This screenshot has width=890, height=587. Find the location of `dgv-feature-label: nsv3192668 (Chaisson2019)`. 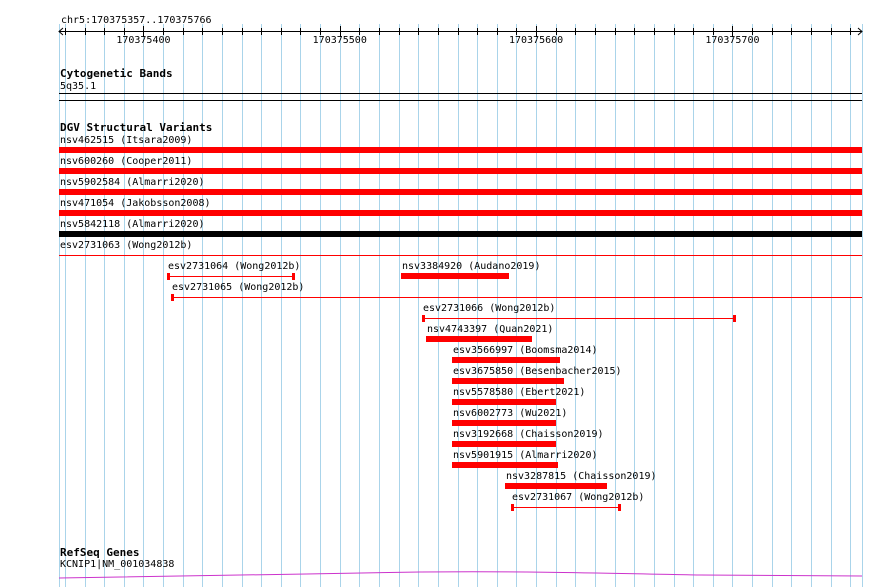

dgv-feature-label: nsv3192668 (Chaisson2019) is located at coordinates (528, 434).